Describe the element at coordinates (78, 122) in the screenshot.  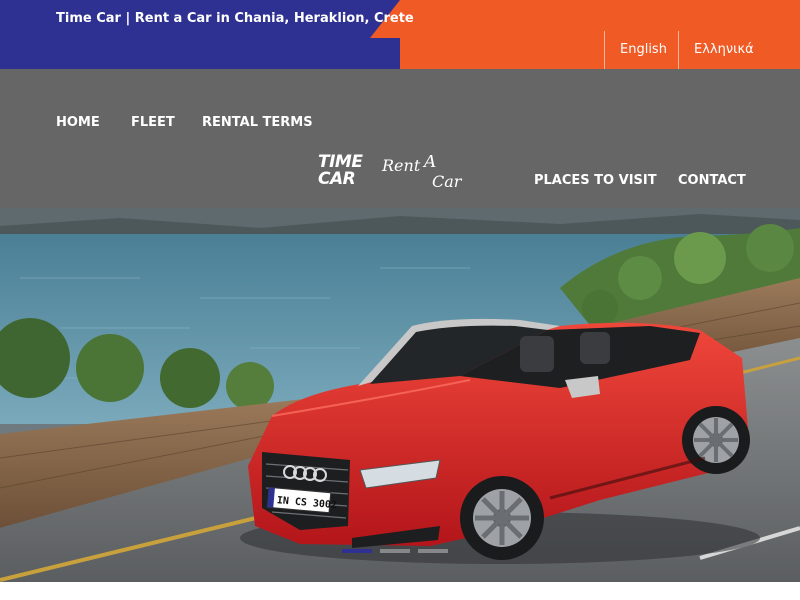
I see `nav-home: HOME` at that location.